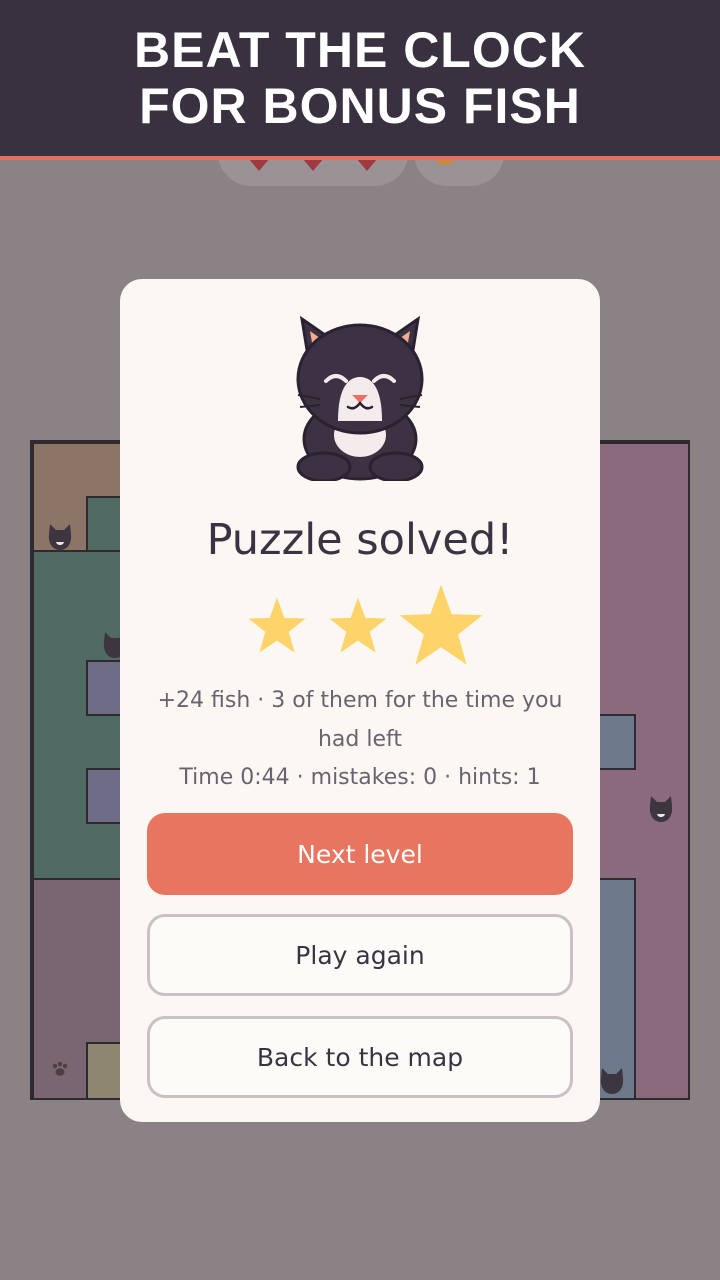  I want to click on banner-line-2: FOR BONUS FISH, so click(360, 106).